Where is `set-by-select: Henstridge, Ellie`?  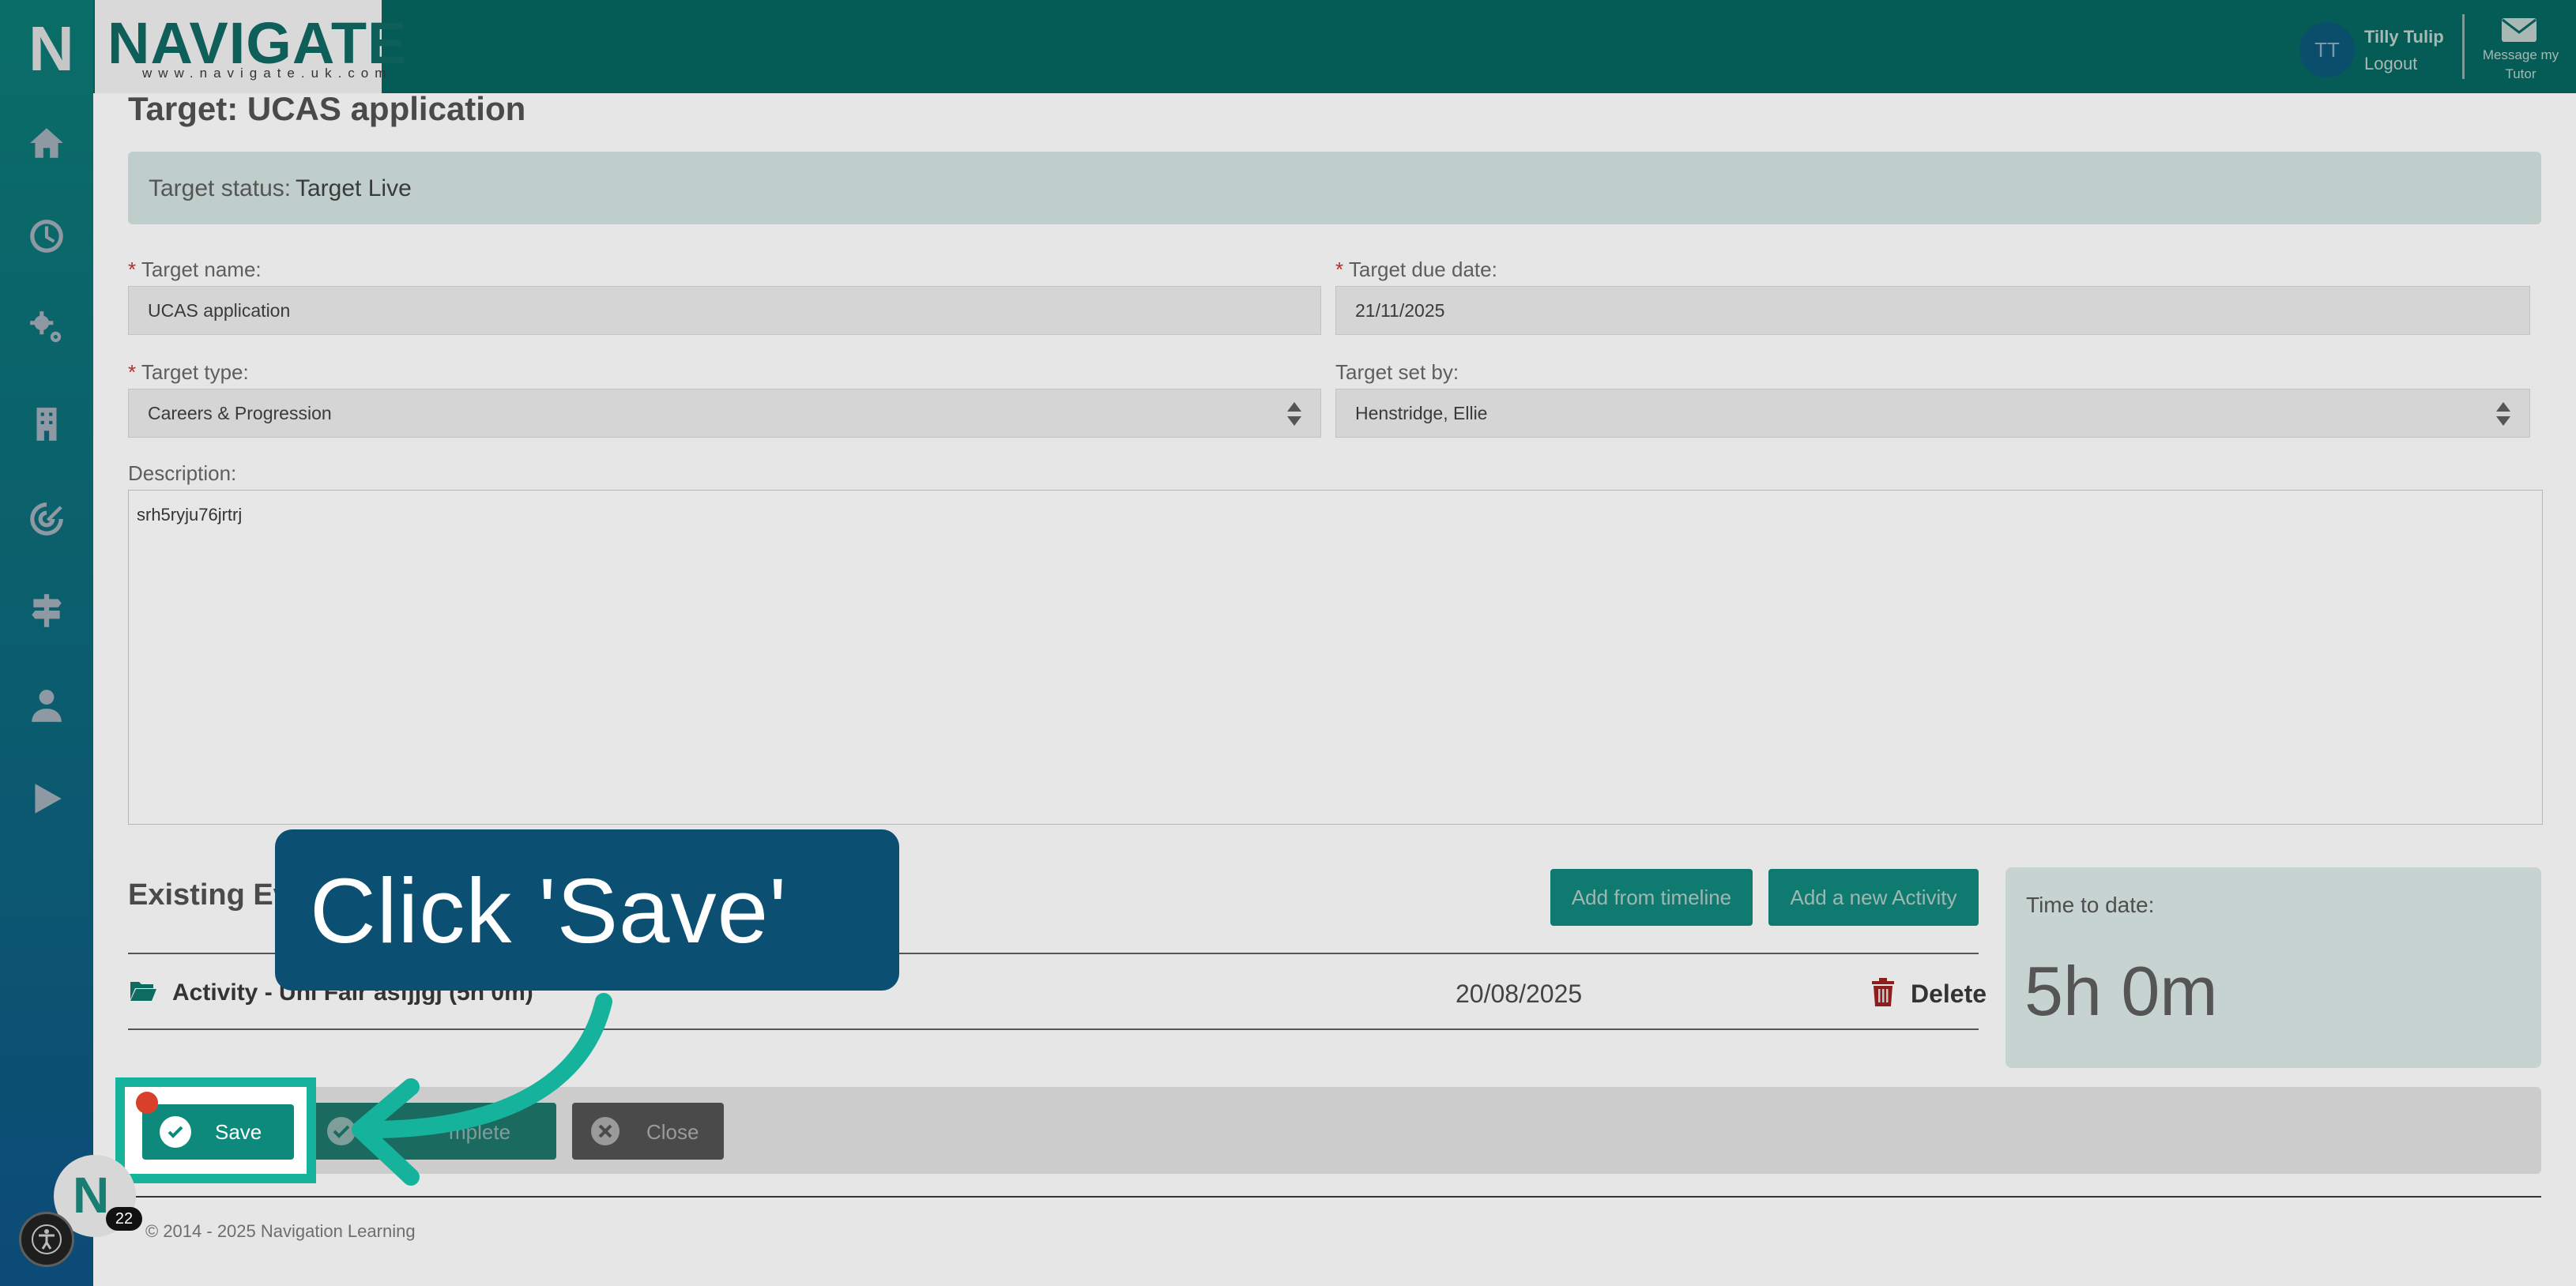 set-by-select: Henstridge, Ellie is located at coordinates (1932, 413).